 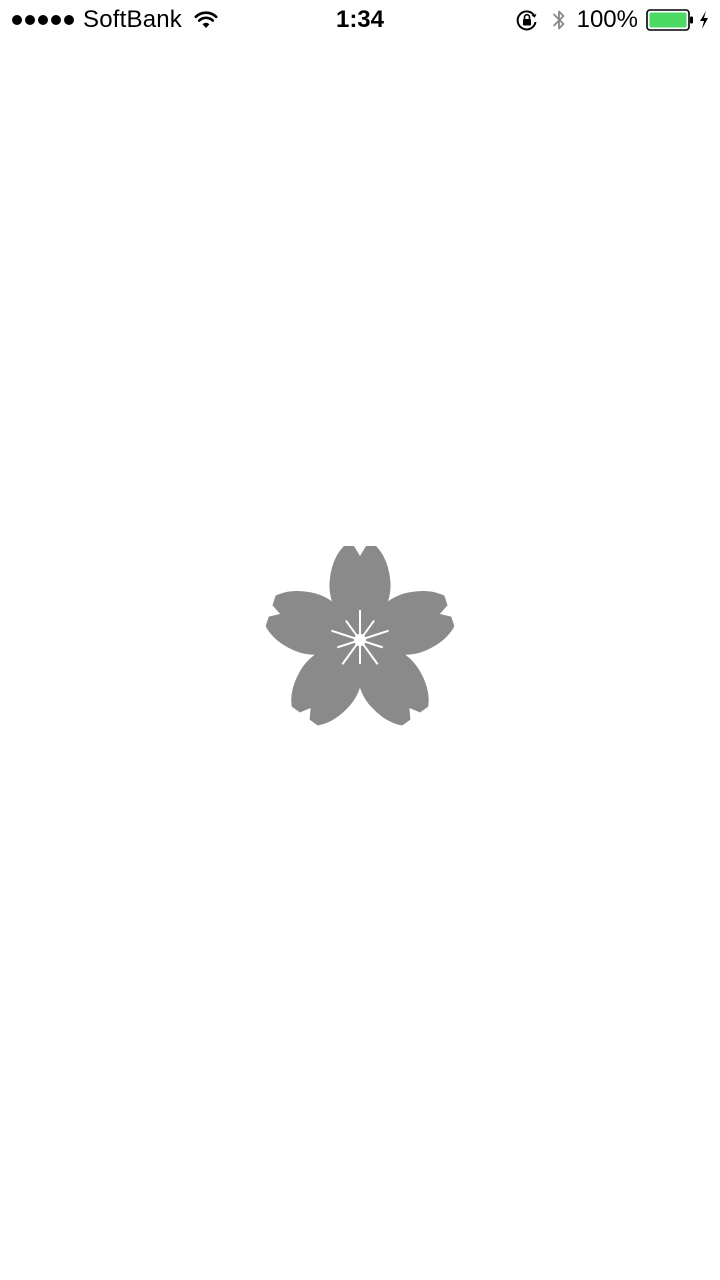 What do you see at coordinates (669, 20) in the screenshot?
I see `battery-icon` at bounding box center [669, 20].